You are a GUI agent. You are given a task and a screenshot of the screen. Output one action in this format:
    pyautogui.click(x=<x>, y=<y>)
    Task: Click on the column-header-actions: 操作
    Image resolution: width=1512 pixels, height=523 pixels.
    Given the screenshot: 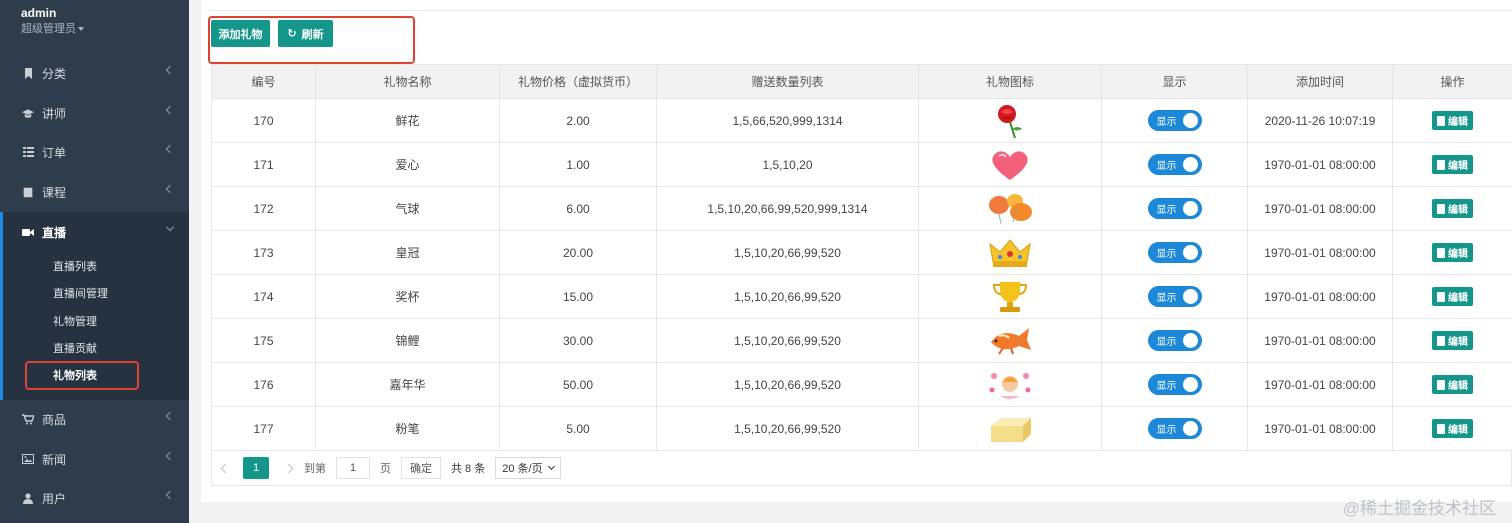 What is the action you would take?
    pyautogui.click(x=1452, y=81)
    